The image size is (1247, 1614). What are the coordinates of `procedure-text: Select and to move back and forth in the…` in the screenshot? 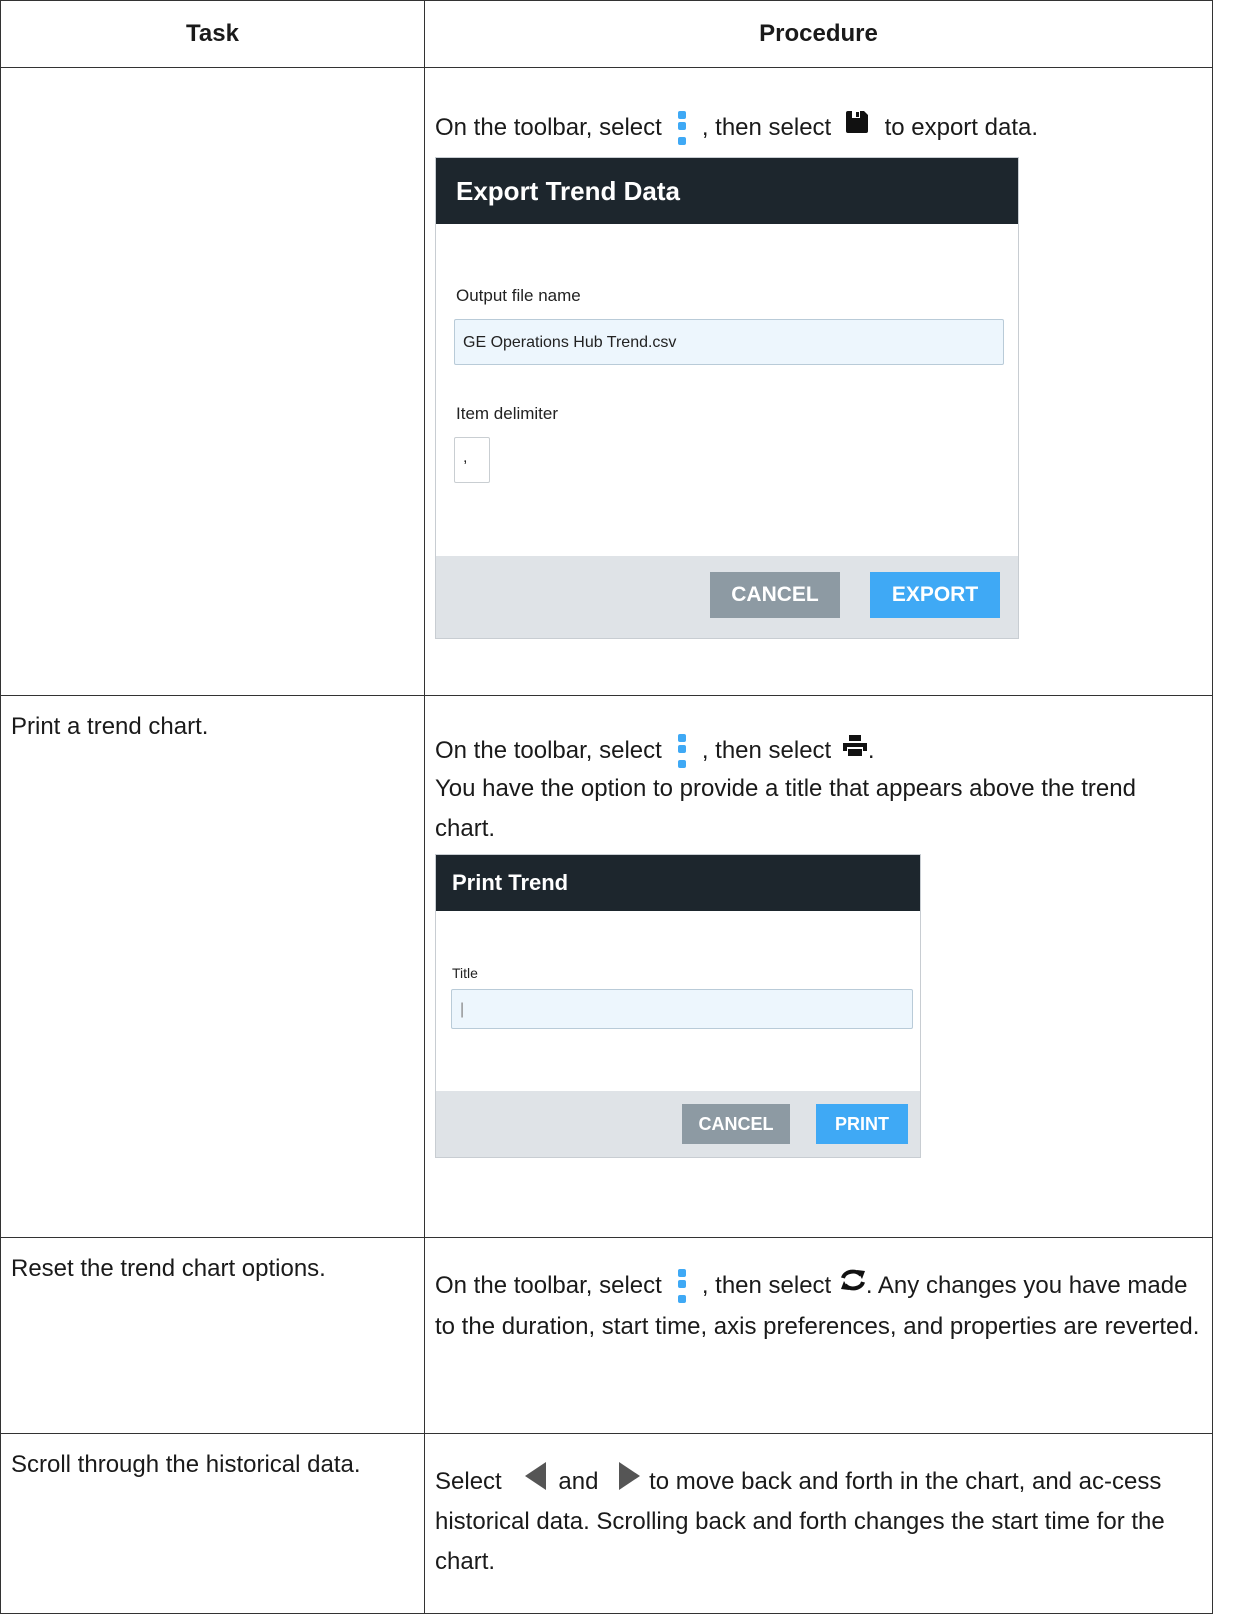 It's located at (818, 1521).